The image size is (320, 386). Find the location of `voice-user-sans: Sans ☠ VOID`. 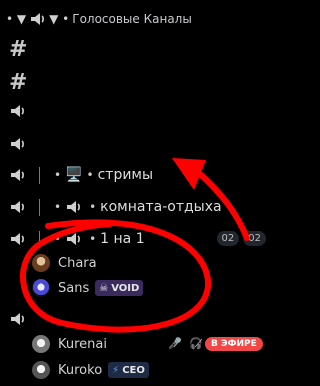

voice-user-sans: Sans ☠ VOID is located at coordinates (88, 288).